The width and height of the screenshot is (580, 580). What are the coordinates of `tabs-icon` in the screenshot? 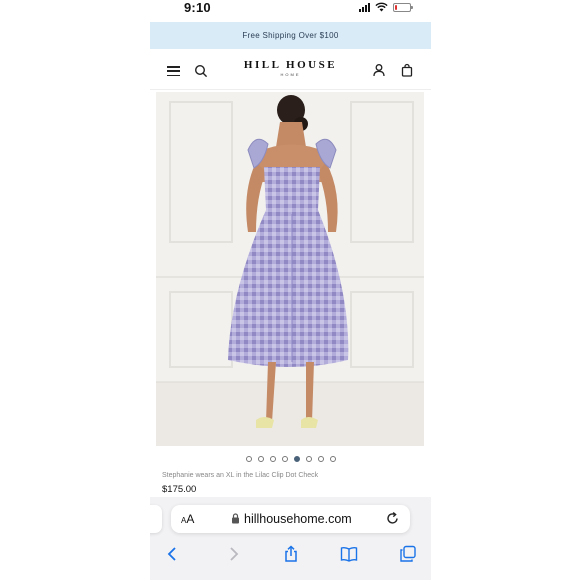 It's located at (408, 554).